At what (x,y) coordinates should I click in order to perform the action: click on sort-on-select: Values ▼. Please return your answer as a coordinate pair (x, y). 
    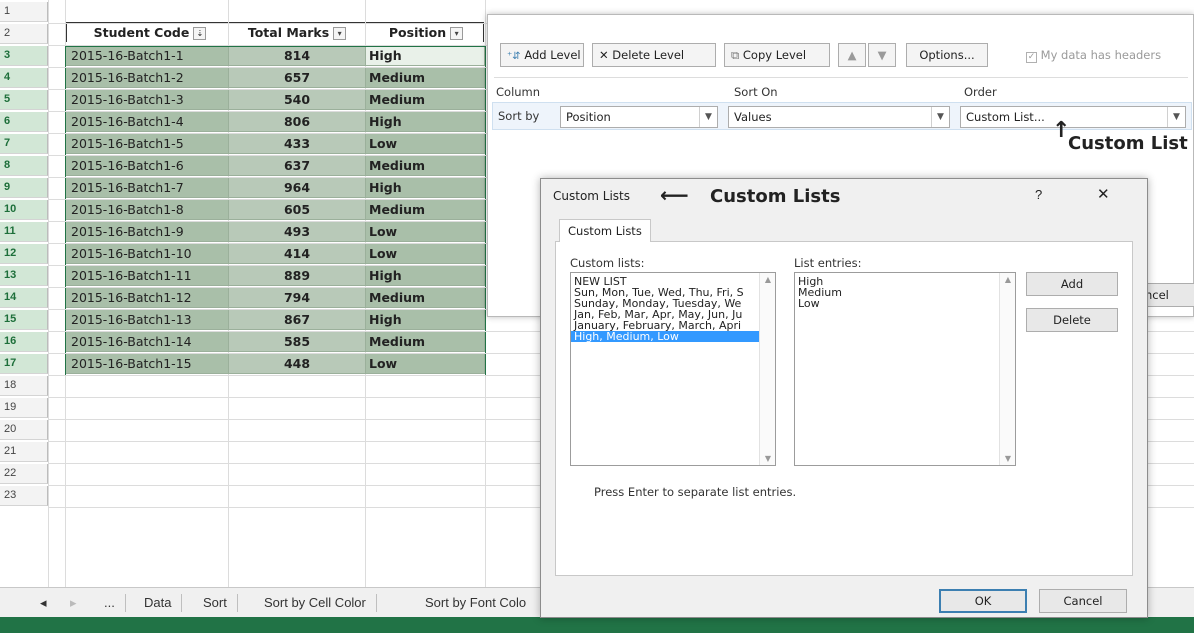
    Looking at the image, I should click on (839, 117).